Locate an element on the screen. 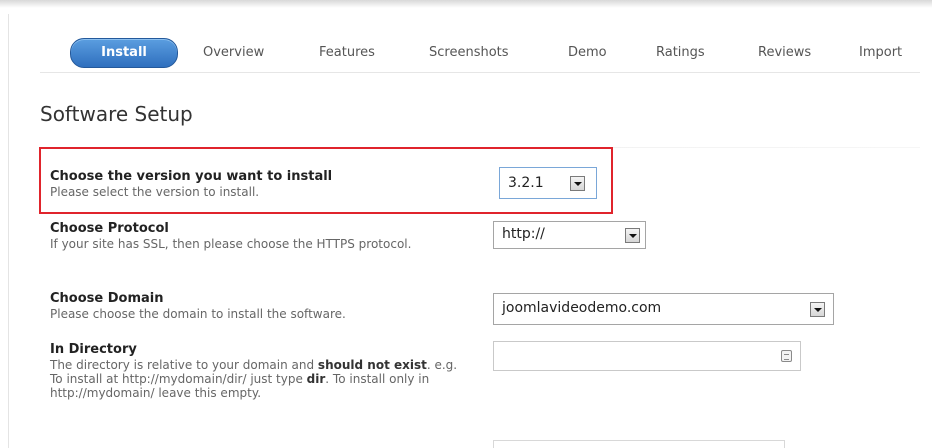 This screenshot has height=448, width=932. tab-demo: Demo is located at coordinates (587, 52).